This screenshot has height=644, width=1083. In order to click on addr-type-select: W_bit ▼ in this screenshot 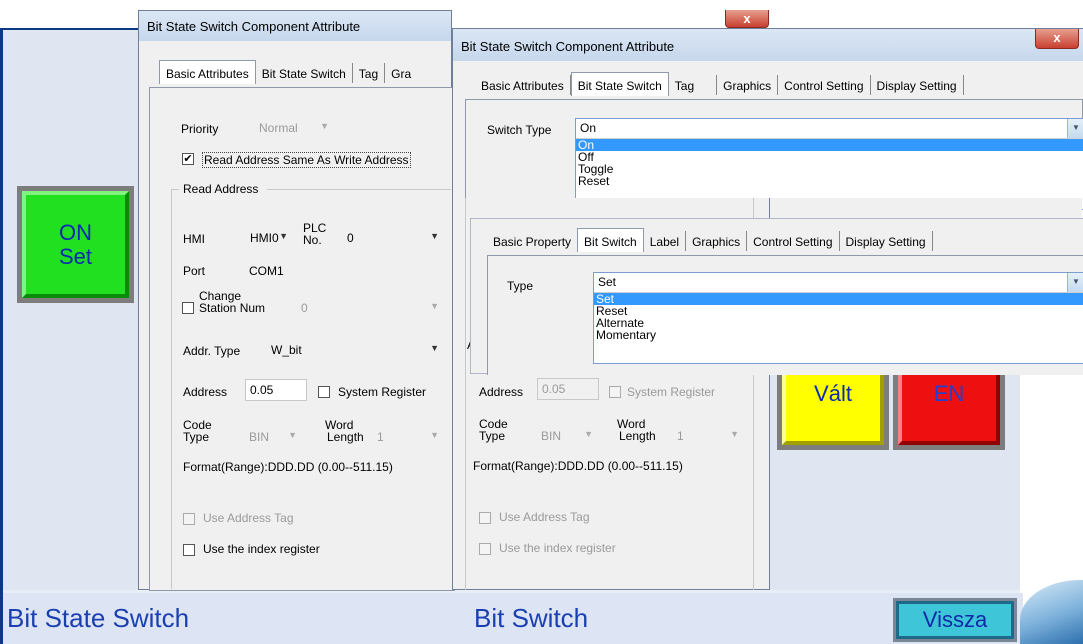, I will do `click(354, 350)`.